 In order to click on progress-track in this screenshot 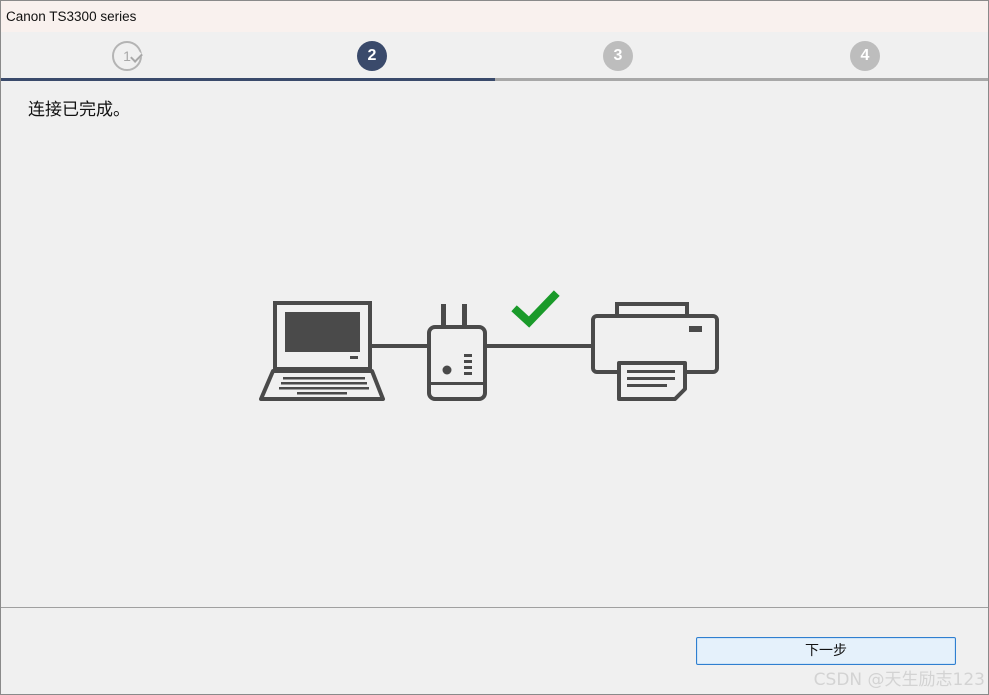, I will do `click(494, 79)`.